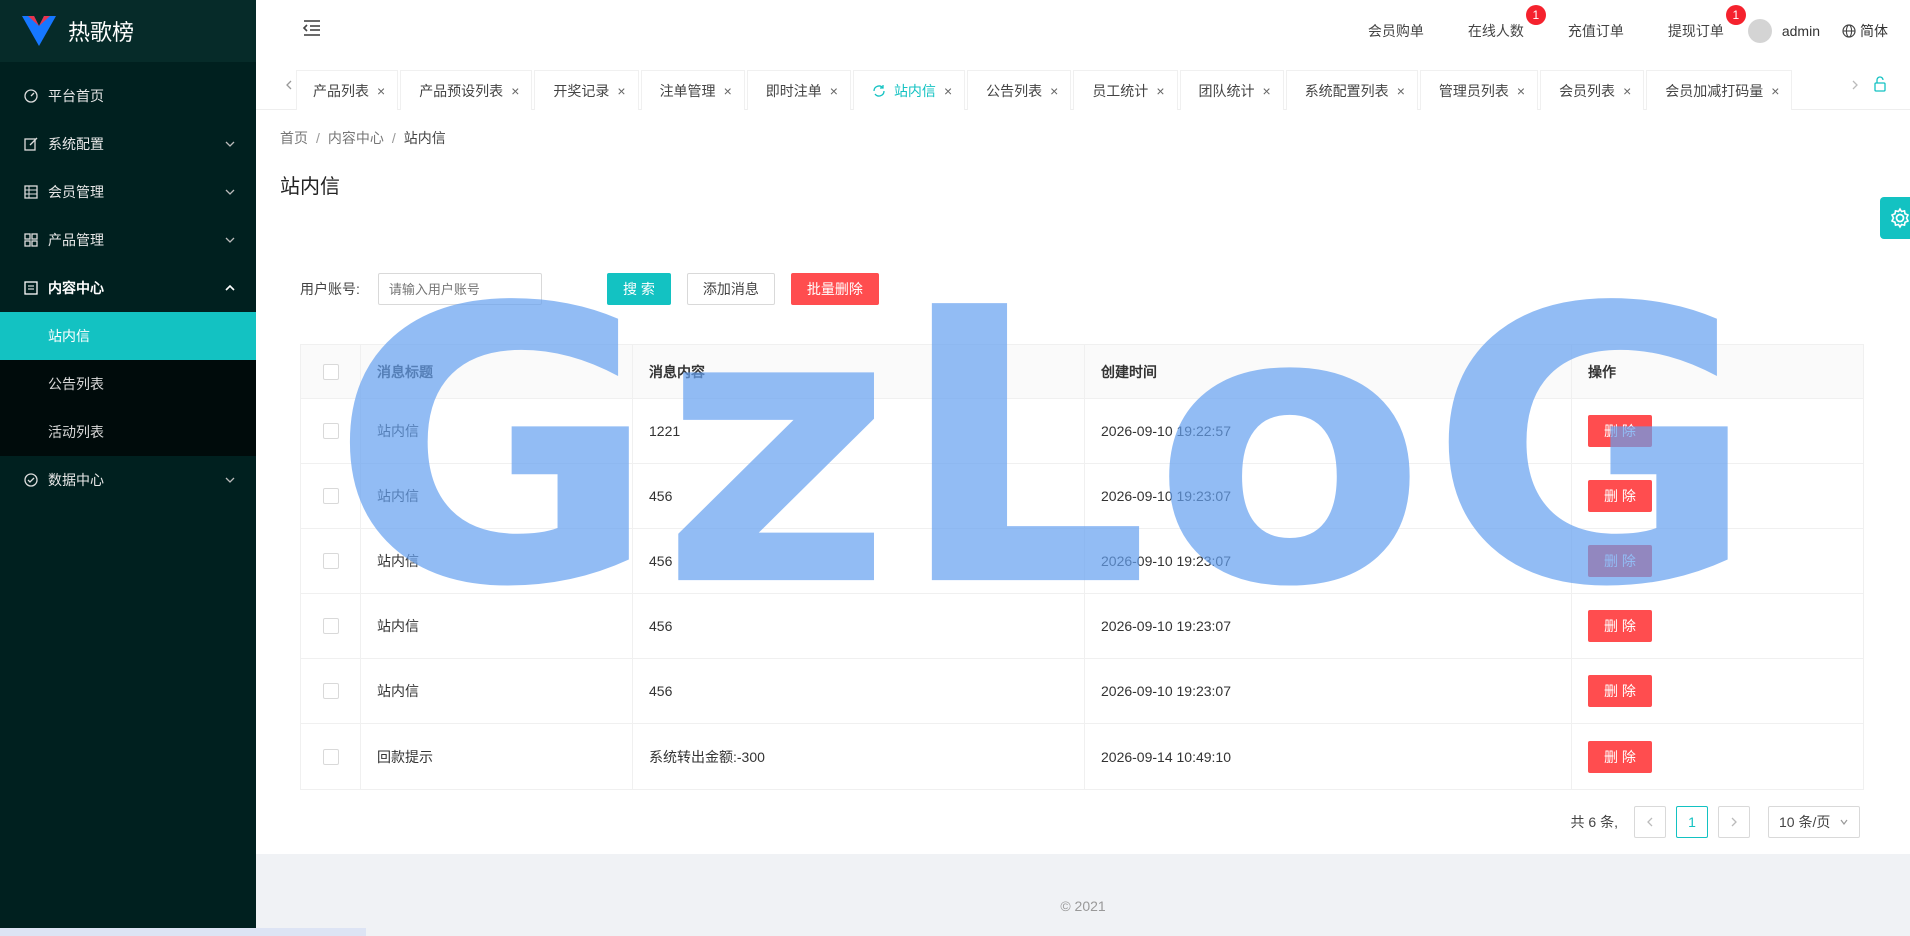 The width and height of the screenshot is (1910, 936). What do you see at coordinates (128, 240) in the screenshot?
I see `sidebar-item-product: 产品管理` at bounding box center [128, 240].